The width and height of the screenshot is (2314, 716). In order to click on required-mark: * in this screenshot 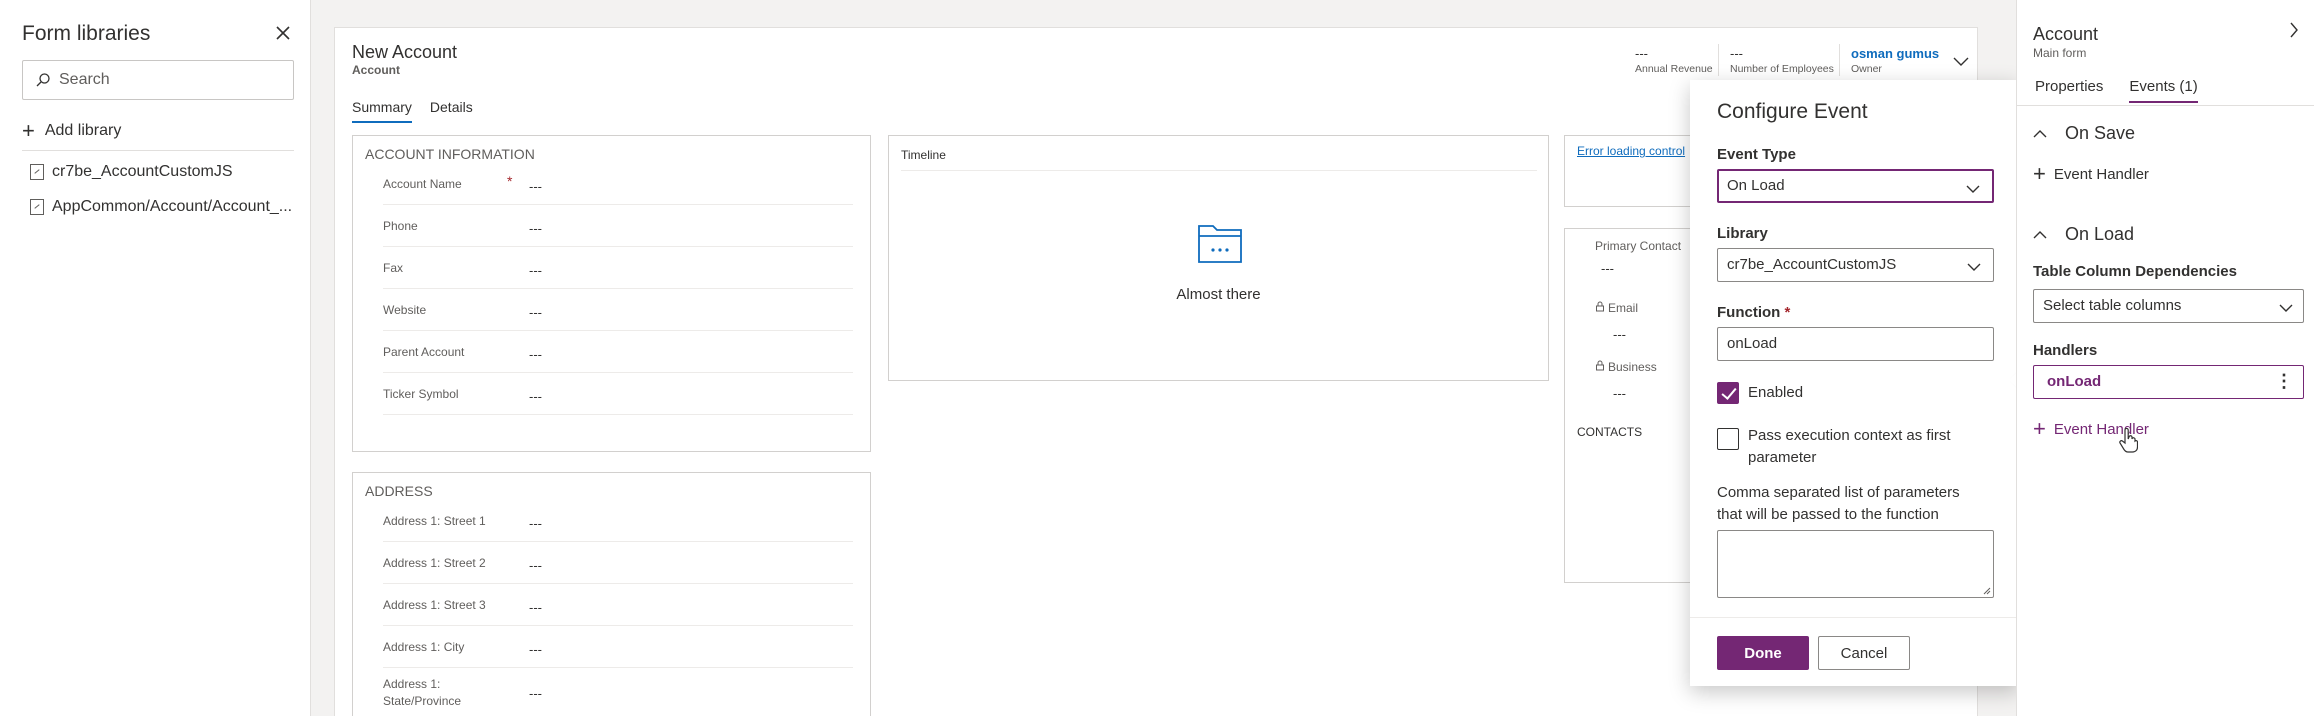, I will do `click(510, 181)`.